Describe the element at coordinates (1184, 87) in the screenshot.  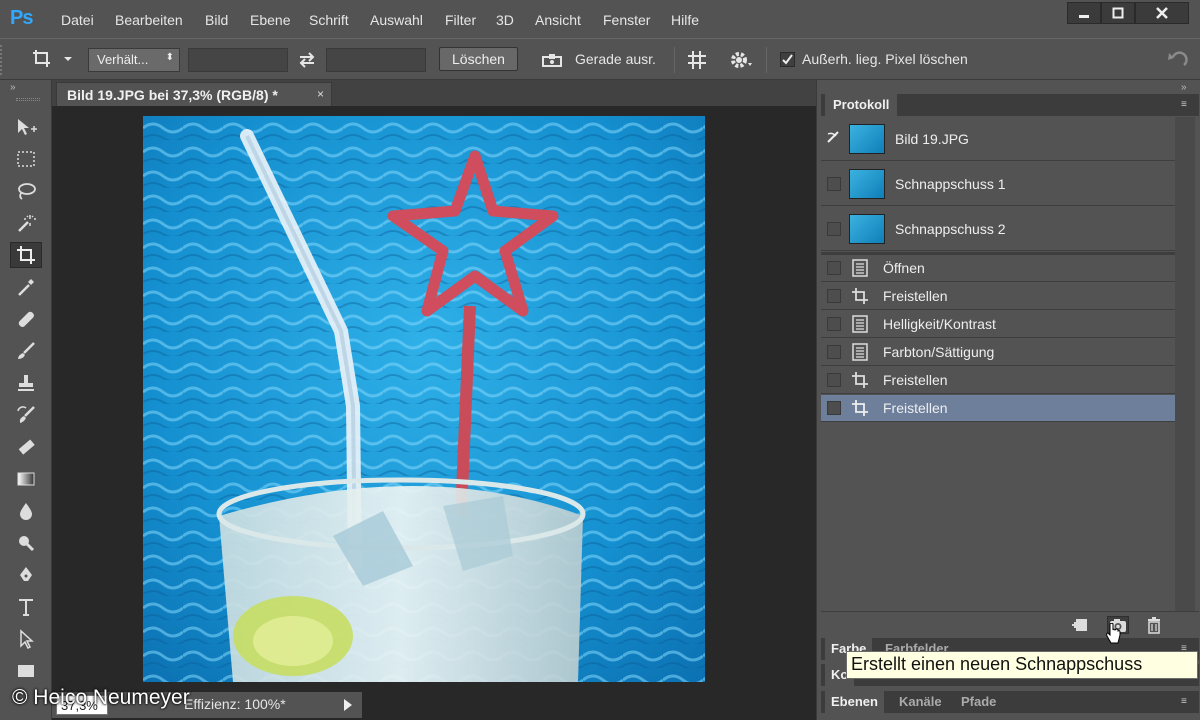
I see `collapse-panels-icon: »` at that location.